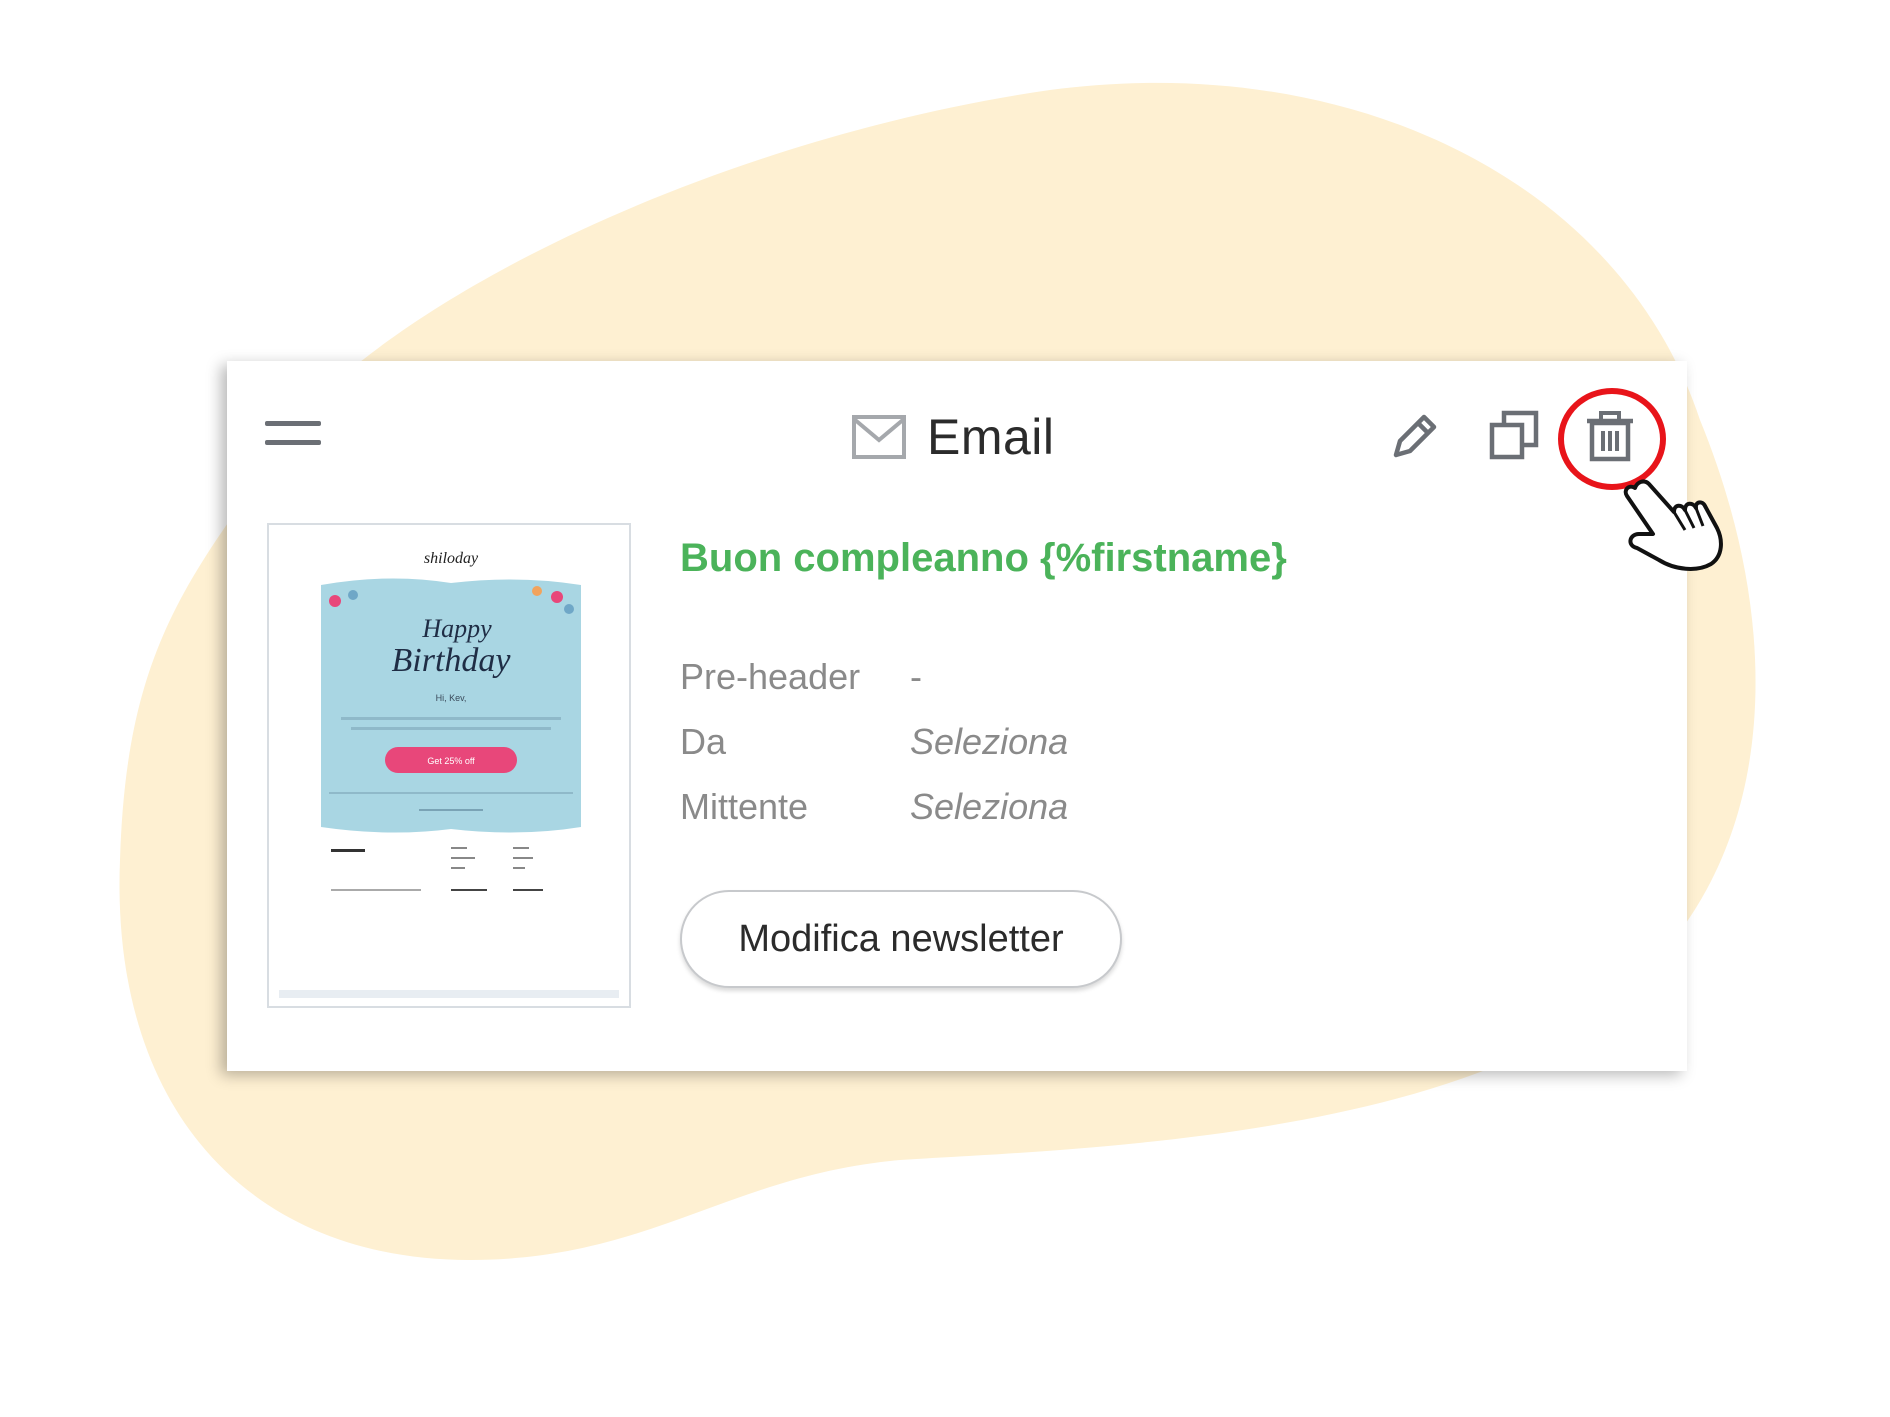 The image size is (1890, 1417). I want to click on card-header: Email, so click(953, 437).